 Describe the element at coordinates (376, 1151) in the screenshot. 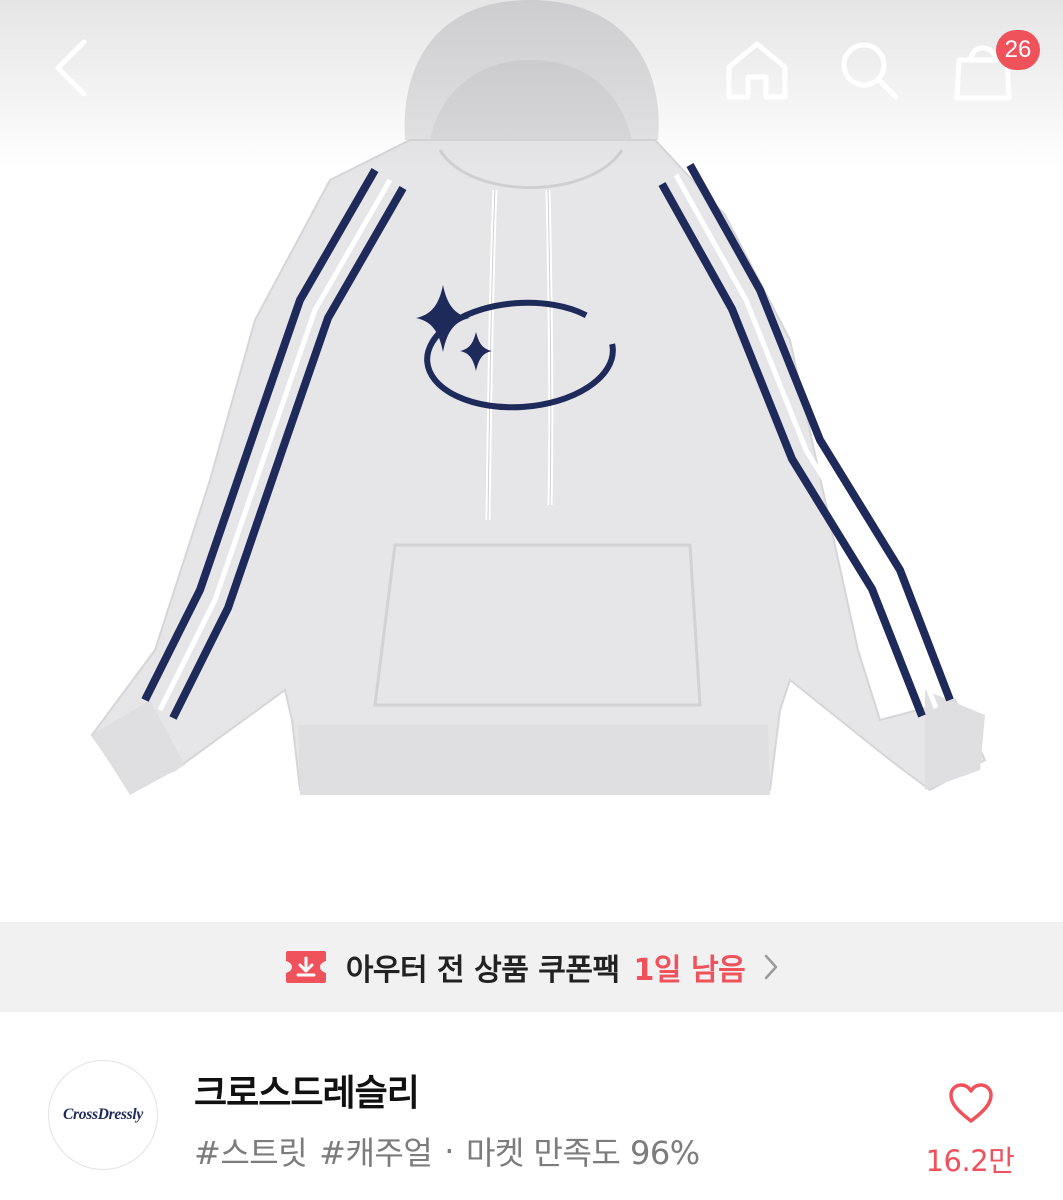

I see `store-tag: #캐주얼` at that location.